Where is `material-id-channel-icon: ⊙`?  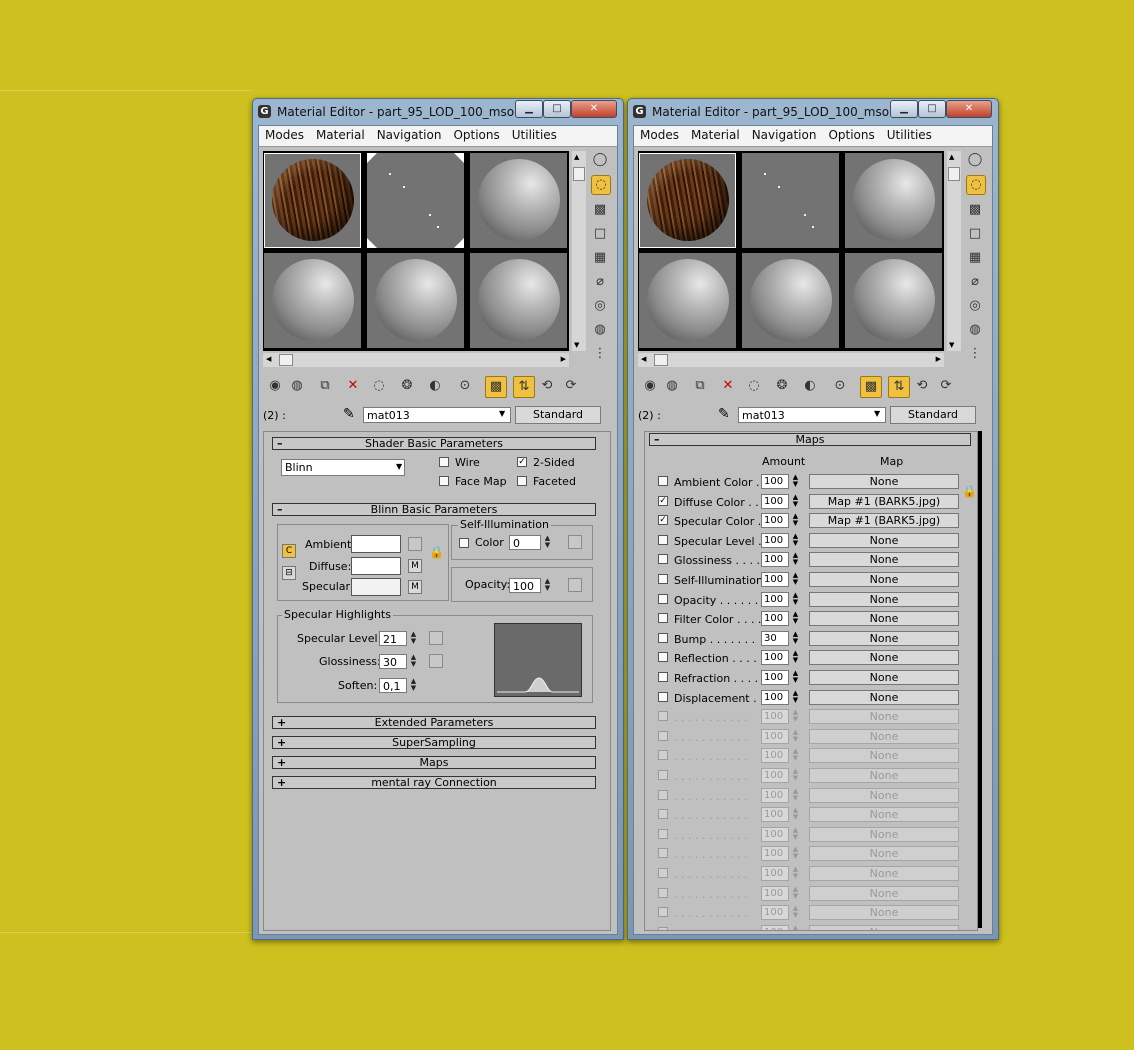
material-id-channel-icon: ⊙ is located at coordinates (465, 386).